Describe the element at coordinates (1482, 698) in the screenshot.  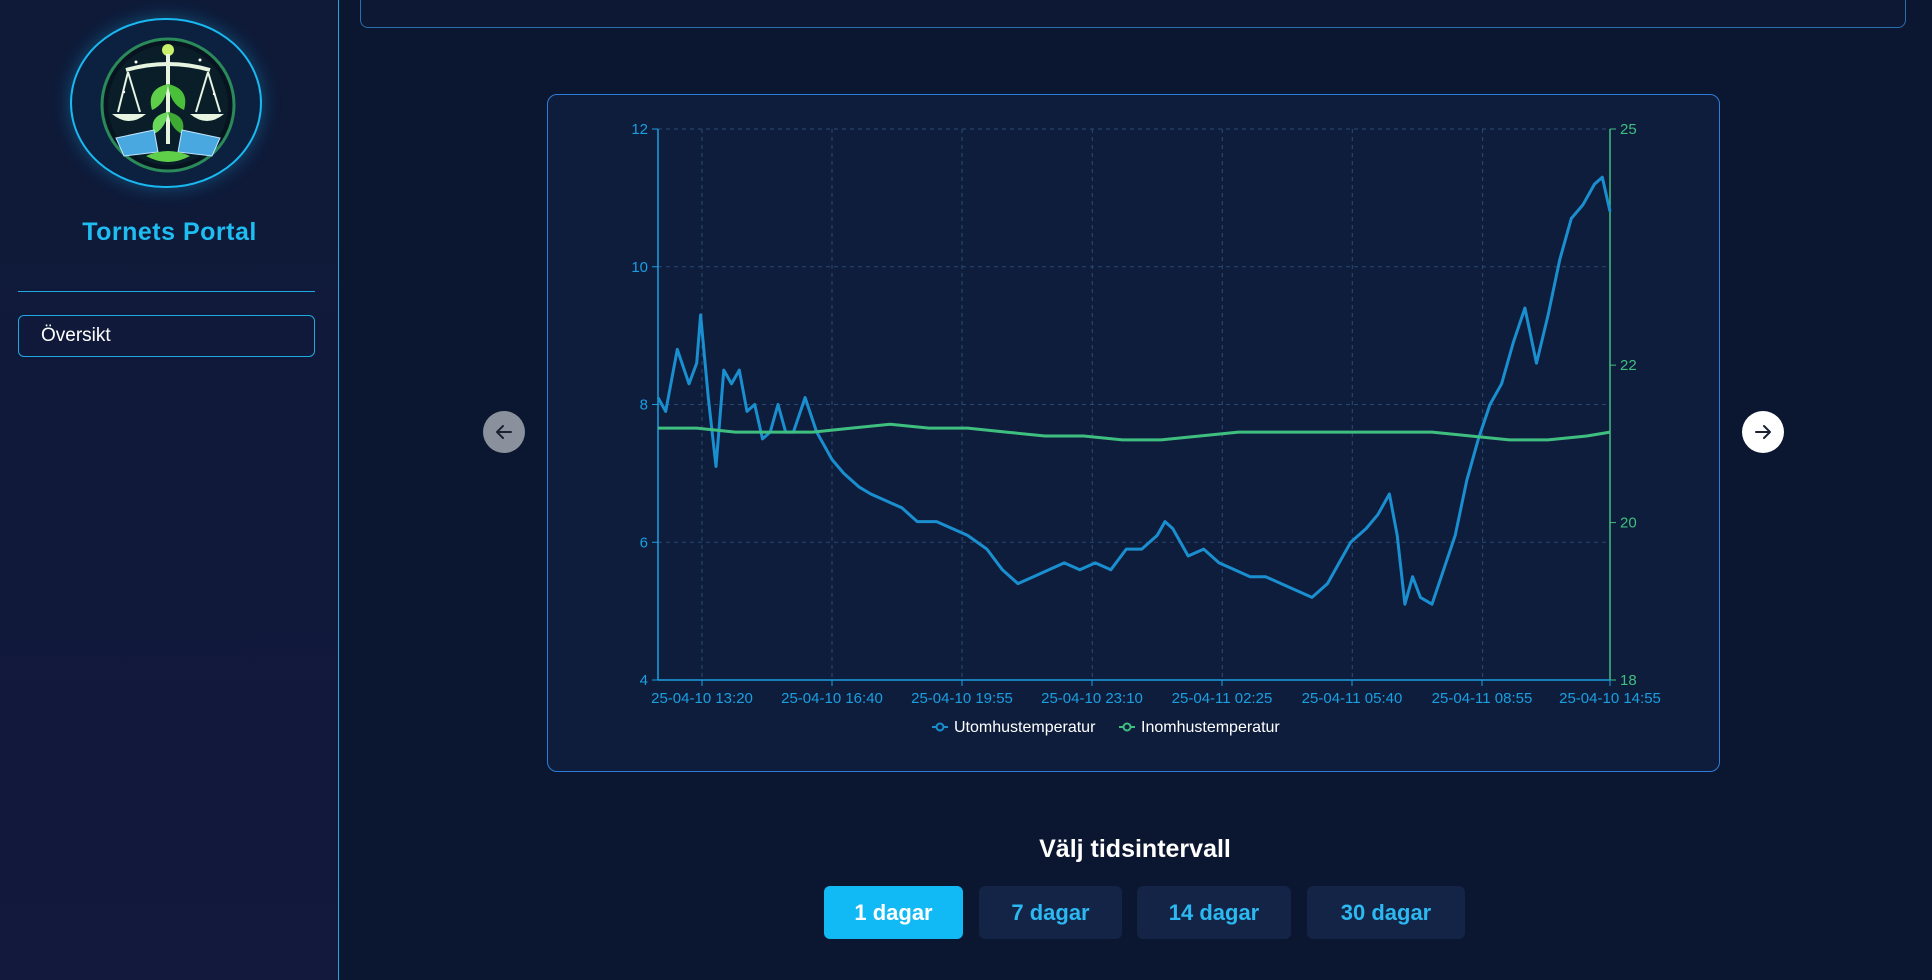
I see `x-tick-label: 25-04-11 08:55` at that location.